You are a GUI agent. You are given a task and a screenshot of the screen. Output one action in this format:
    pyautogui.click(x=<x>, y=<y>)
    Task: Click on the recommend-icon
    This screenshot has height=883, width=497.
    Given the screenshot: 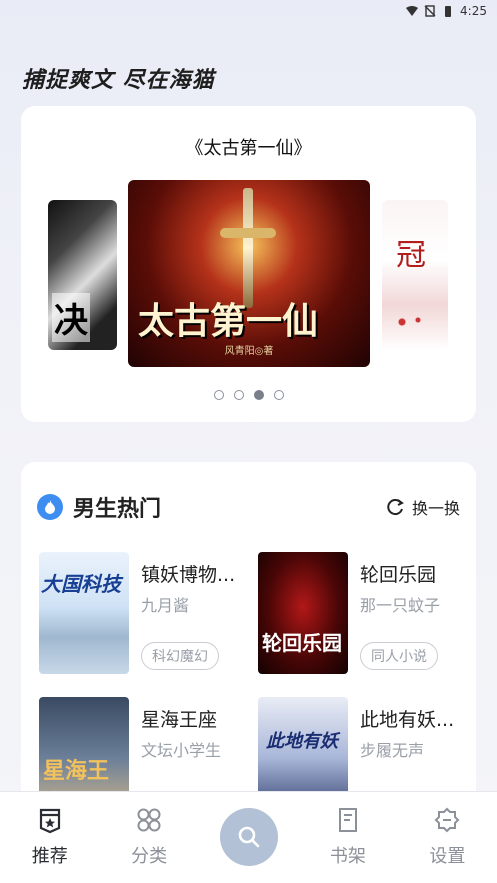 What is the action you would take?
    pyautogui.click(x=49, y=821)
    